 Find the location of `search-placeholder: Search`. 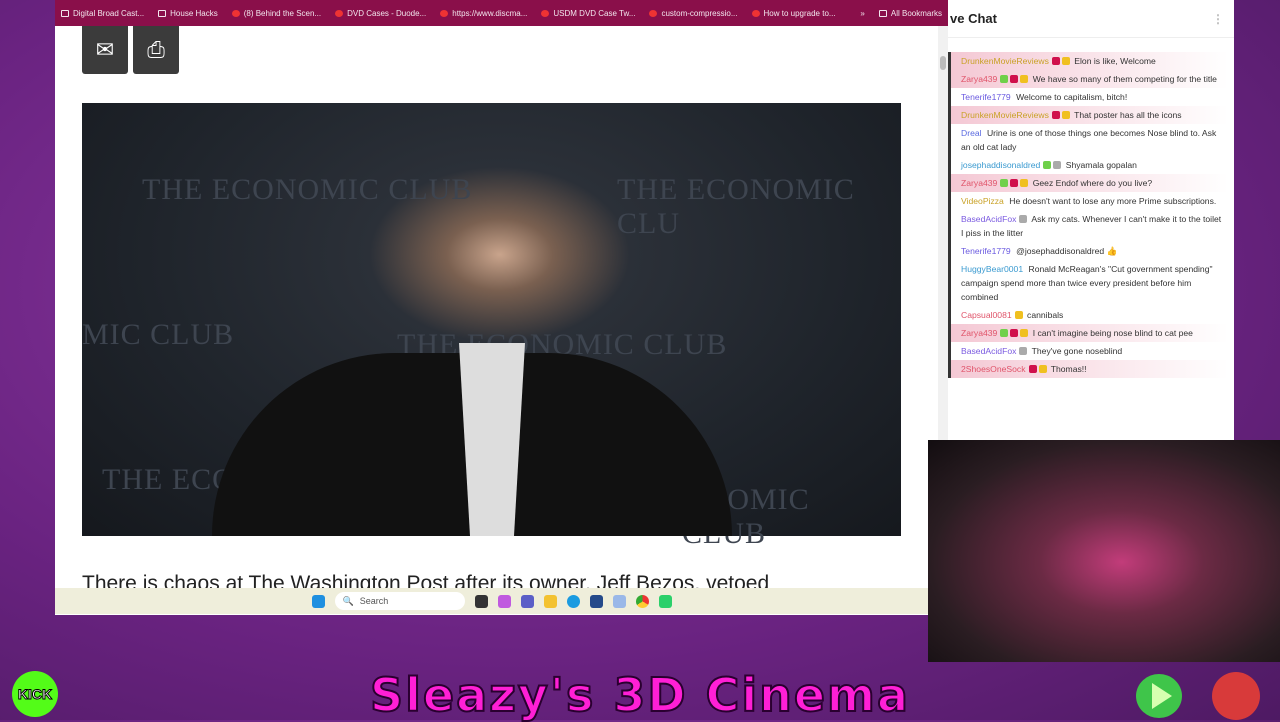

search-placeholder: Search is located at coordinates (374, 601).